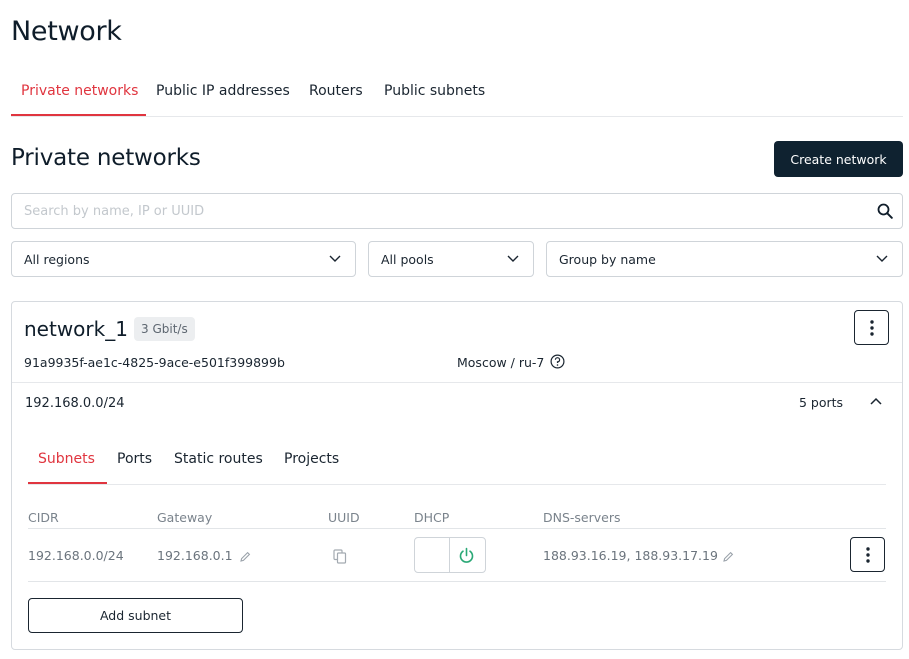 The height and width of the screenshot is (659, 909). Describe the element at coordinates (75, 403) in the screenshot. I see `subnet-header-cidr: 192.168.0.0/24` at that location.